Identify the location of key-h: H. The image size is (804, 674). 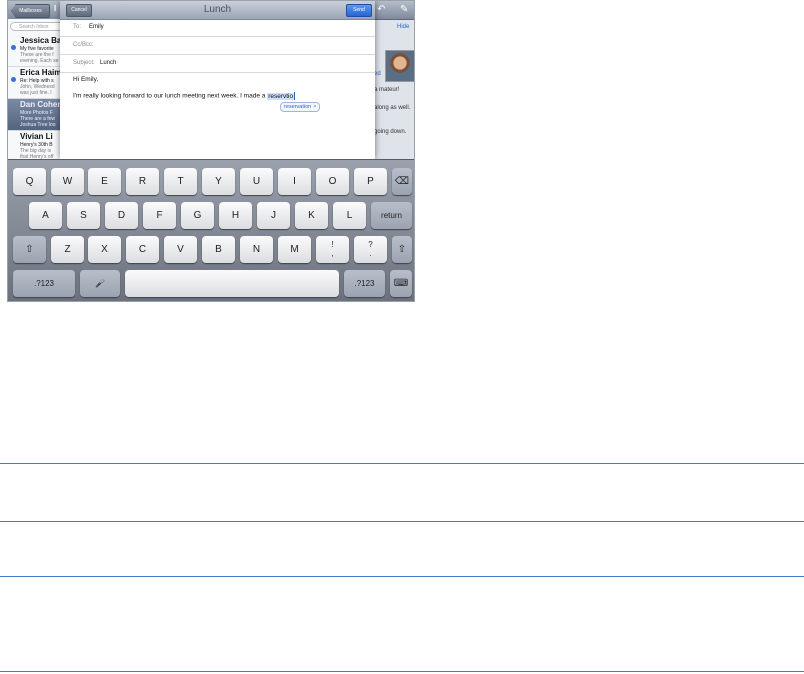
(235, 215).